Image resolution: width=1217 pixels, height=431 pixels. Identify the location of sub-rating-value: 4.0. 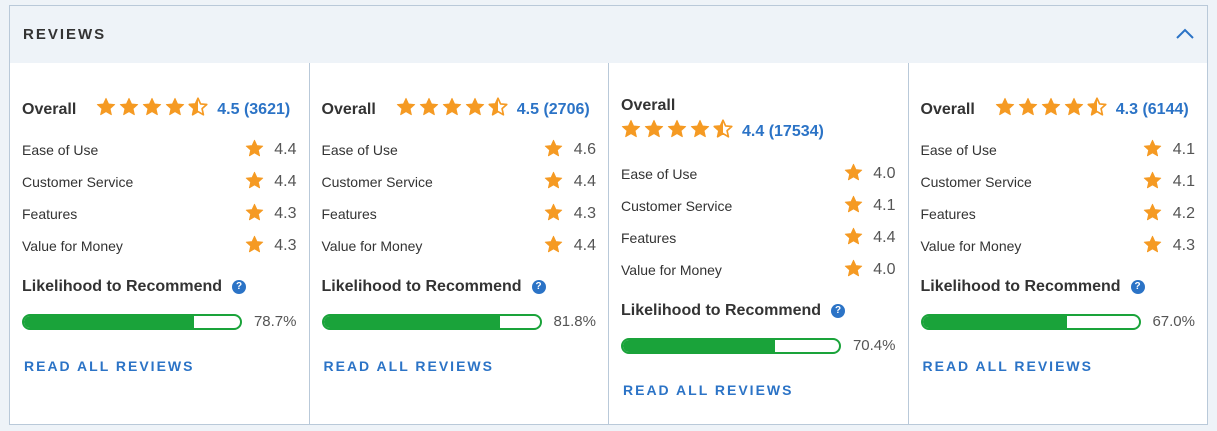
(884, 173).